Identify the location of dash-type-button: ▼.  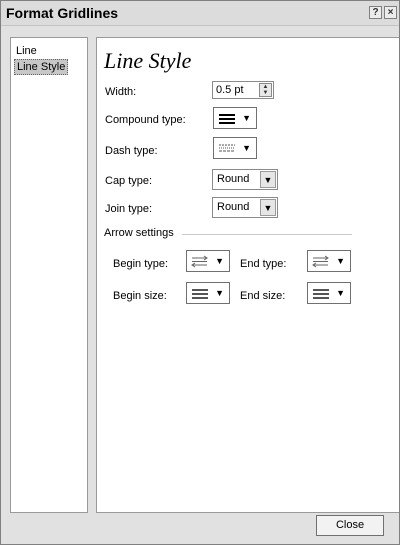
(235, 148).